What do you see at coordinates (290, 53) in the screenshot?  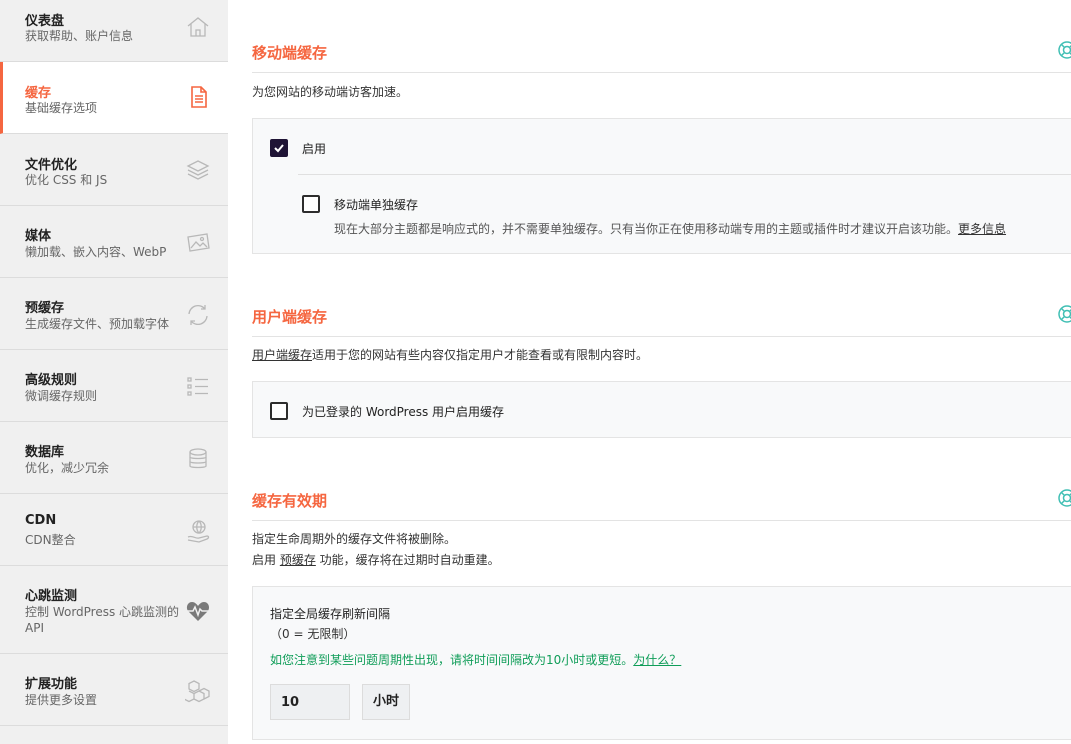 I see `section-title: 移动端缓存` at bounding box center [290, 53].